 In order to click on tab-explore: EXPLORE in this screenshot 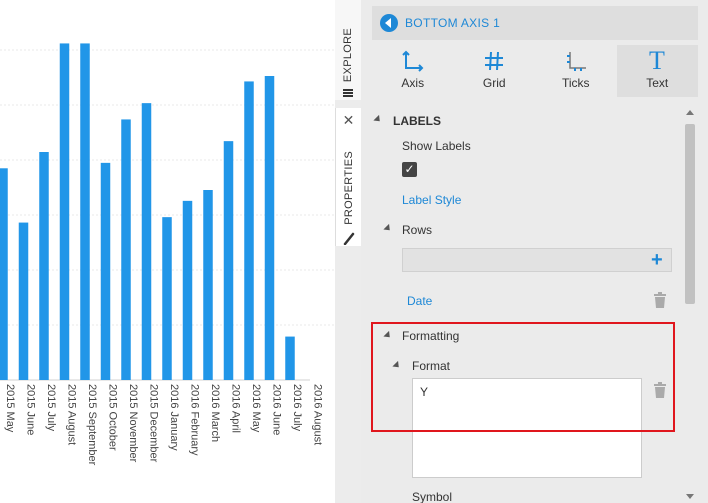, I will do `click(348, 50)`.